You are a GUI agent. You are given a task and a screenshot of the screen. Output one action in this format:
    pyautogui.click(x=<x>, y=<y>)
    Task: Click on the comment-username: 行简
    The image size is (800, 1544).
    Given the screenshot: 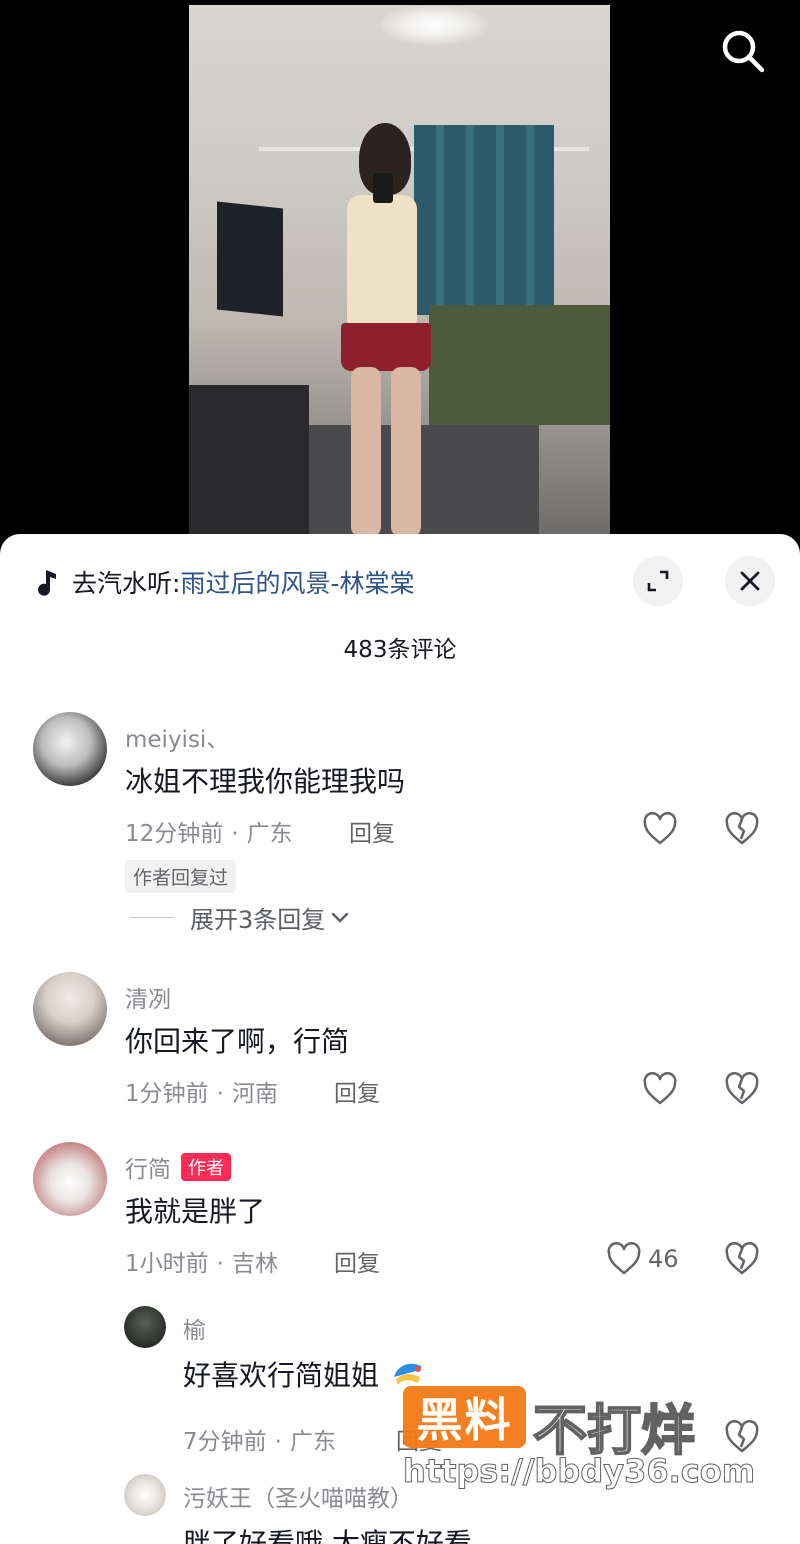 What is the action you would take?
    pyautogui.click(x=148, y=1170)
    